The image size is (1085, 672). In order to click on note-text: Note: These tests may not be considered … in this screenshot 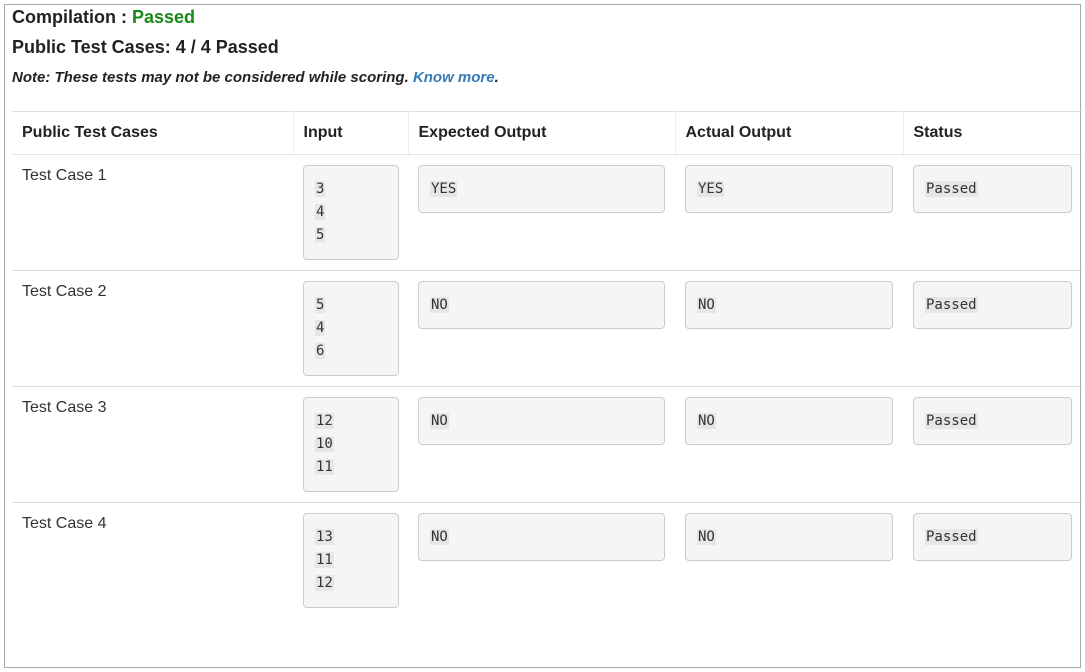, I will do `click(212, 77)`.